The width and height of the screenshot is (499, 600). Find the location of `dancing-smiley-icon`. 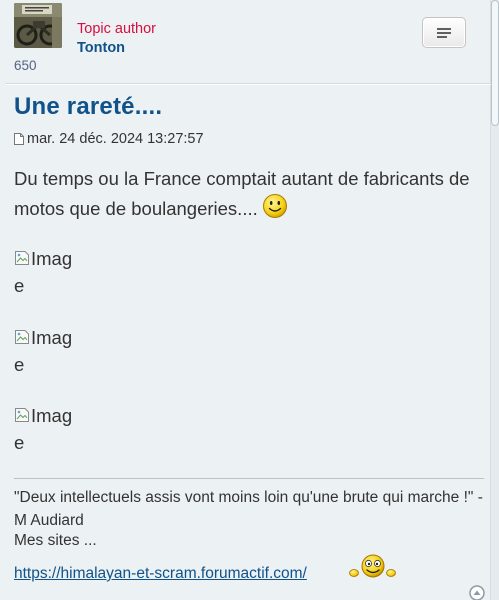

dancing-smiley-icon is located at coordinates (372, 566).